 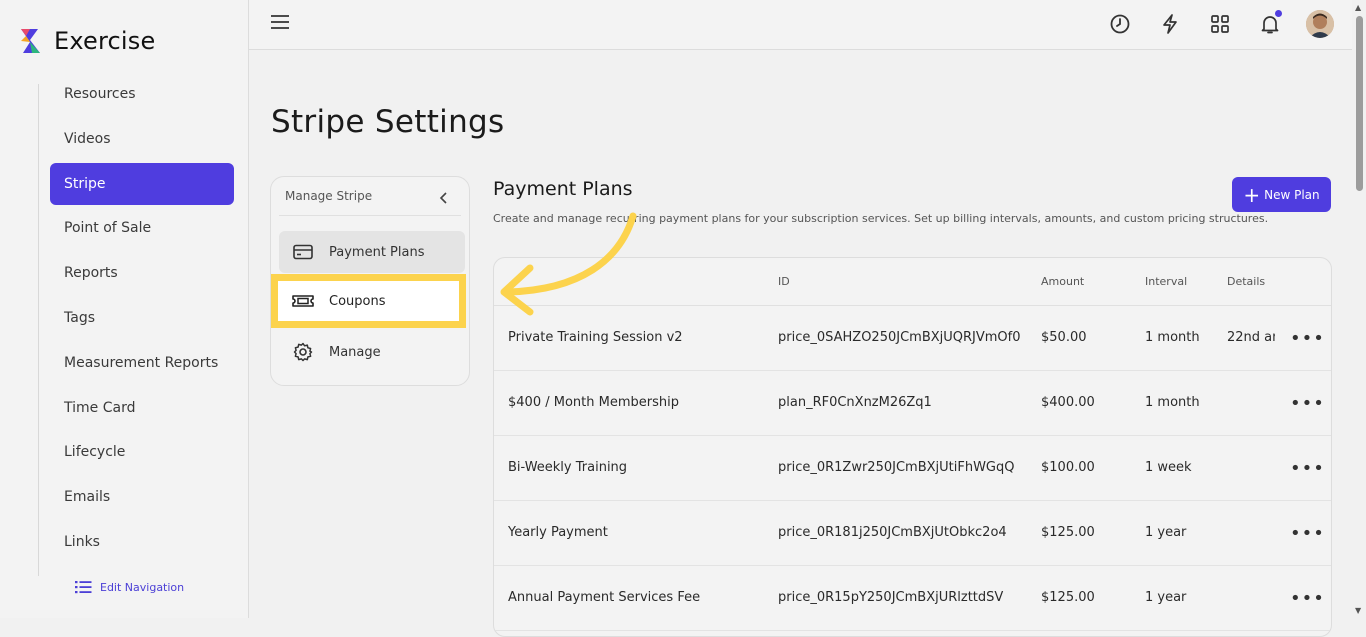 I want to click on plan-name: $400 / Month Membership, so click(x=593, y=402).